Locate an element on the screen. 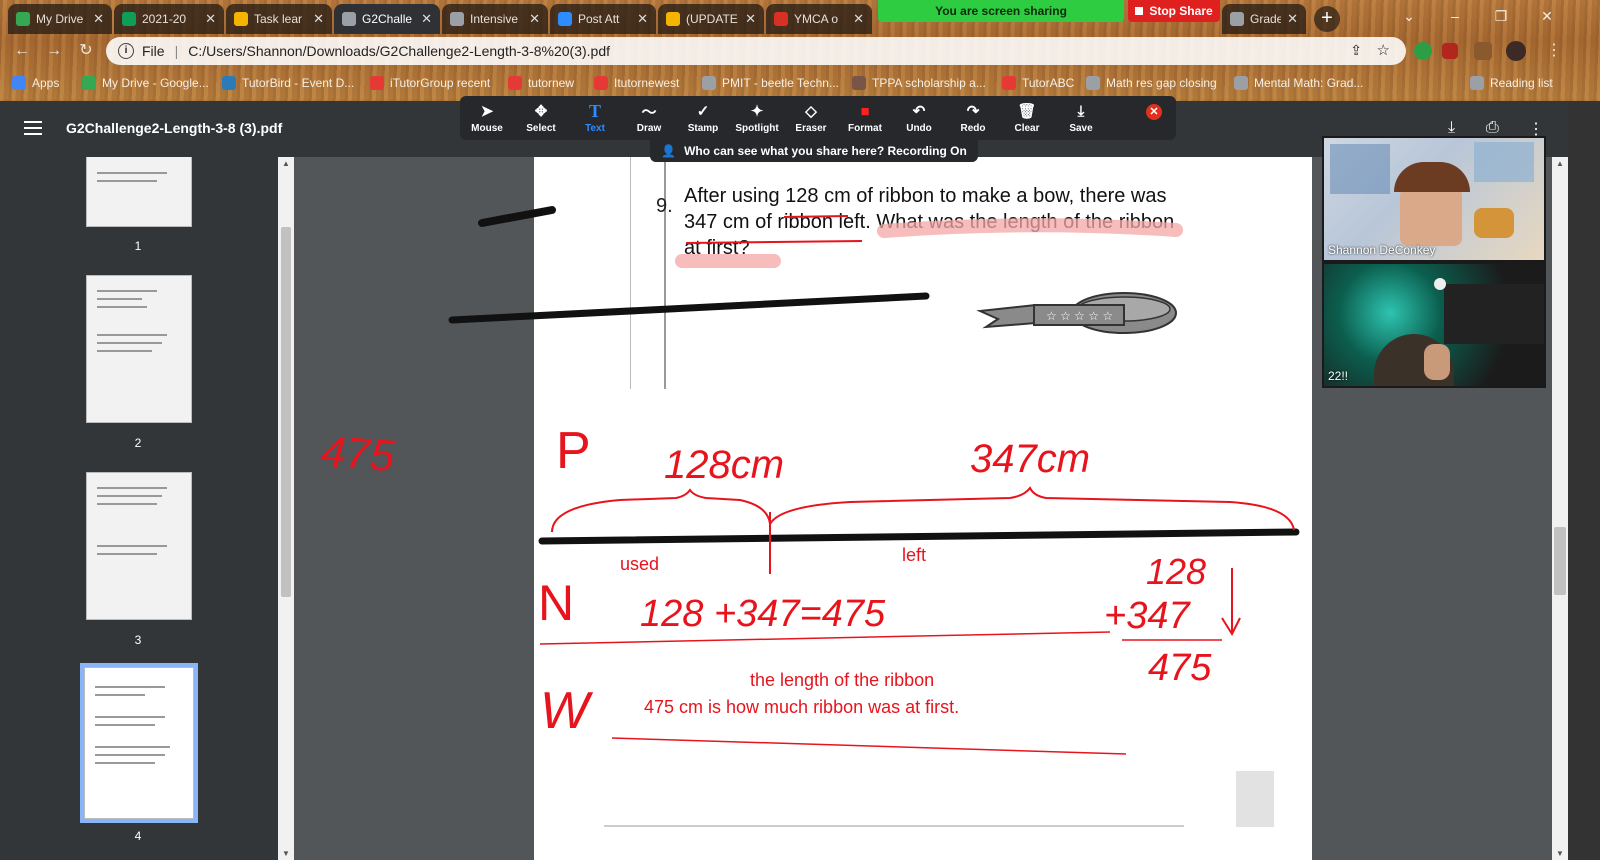 This screenshot has width=1600, height=860. person-icon: 👤 is located at coordinates (669, 151).